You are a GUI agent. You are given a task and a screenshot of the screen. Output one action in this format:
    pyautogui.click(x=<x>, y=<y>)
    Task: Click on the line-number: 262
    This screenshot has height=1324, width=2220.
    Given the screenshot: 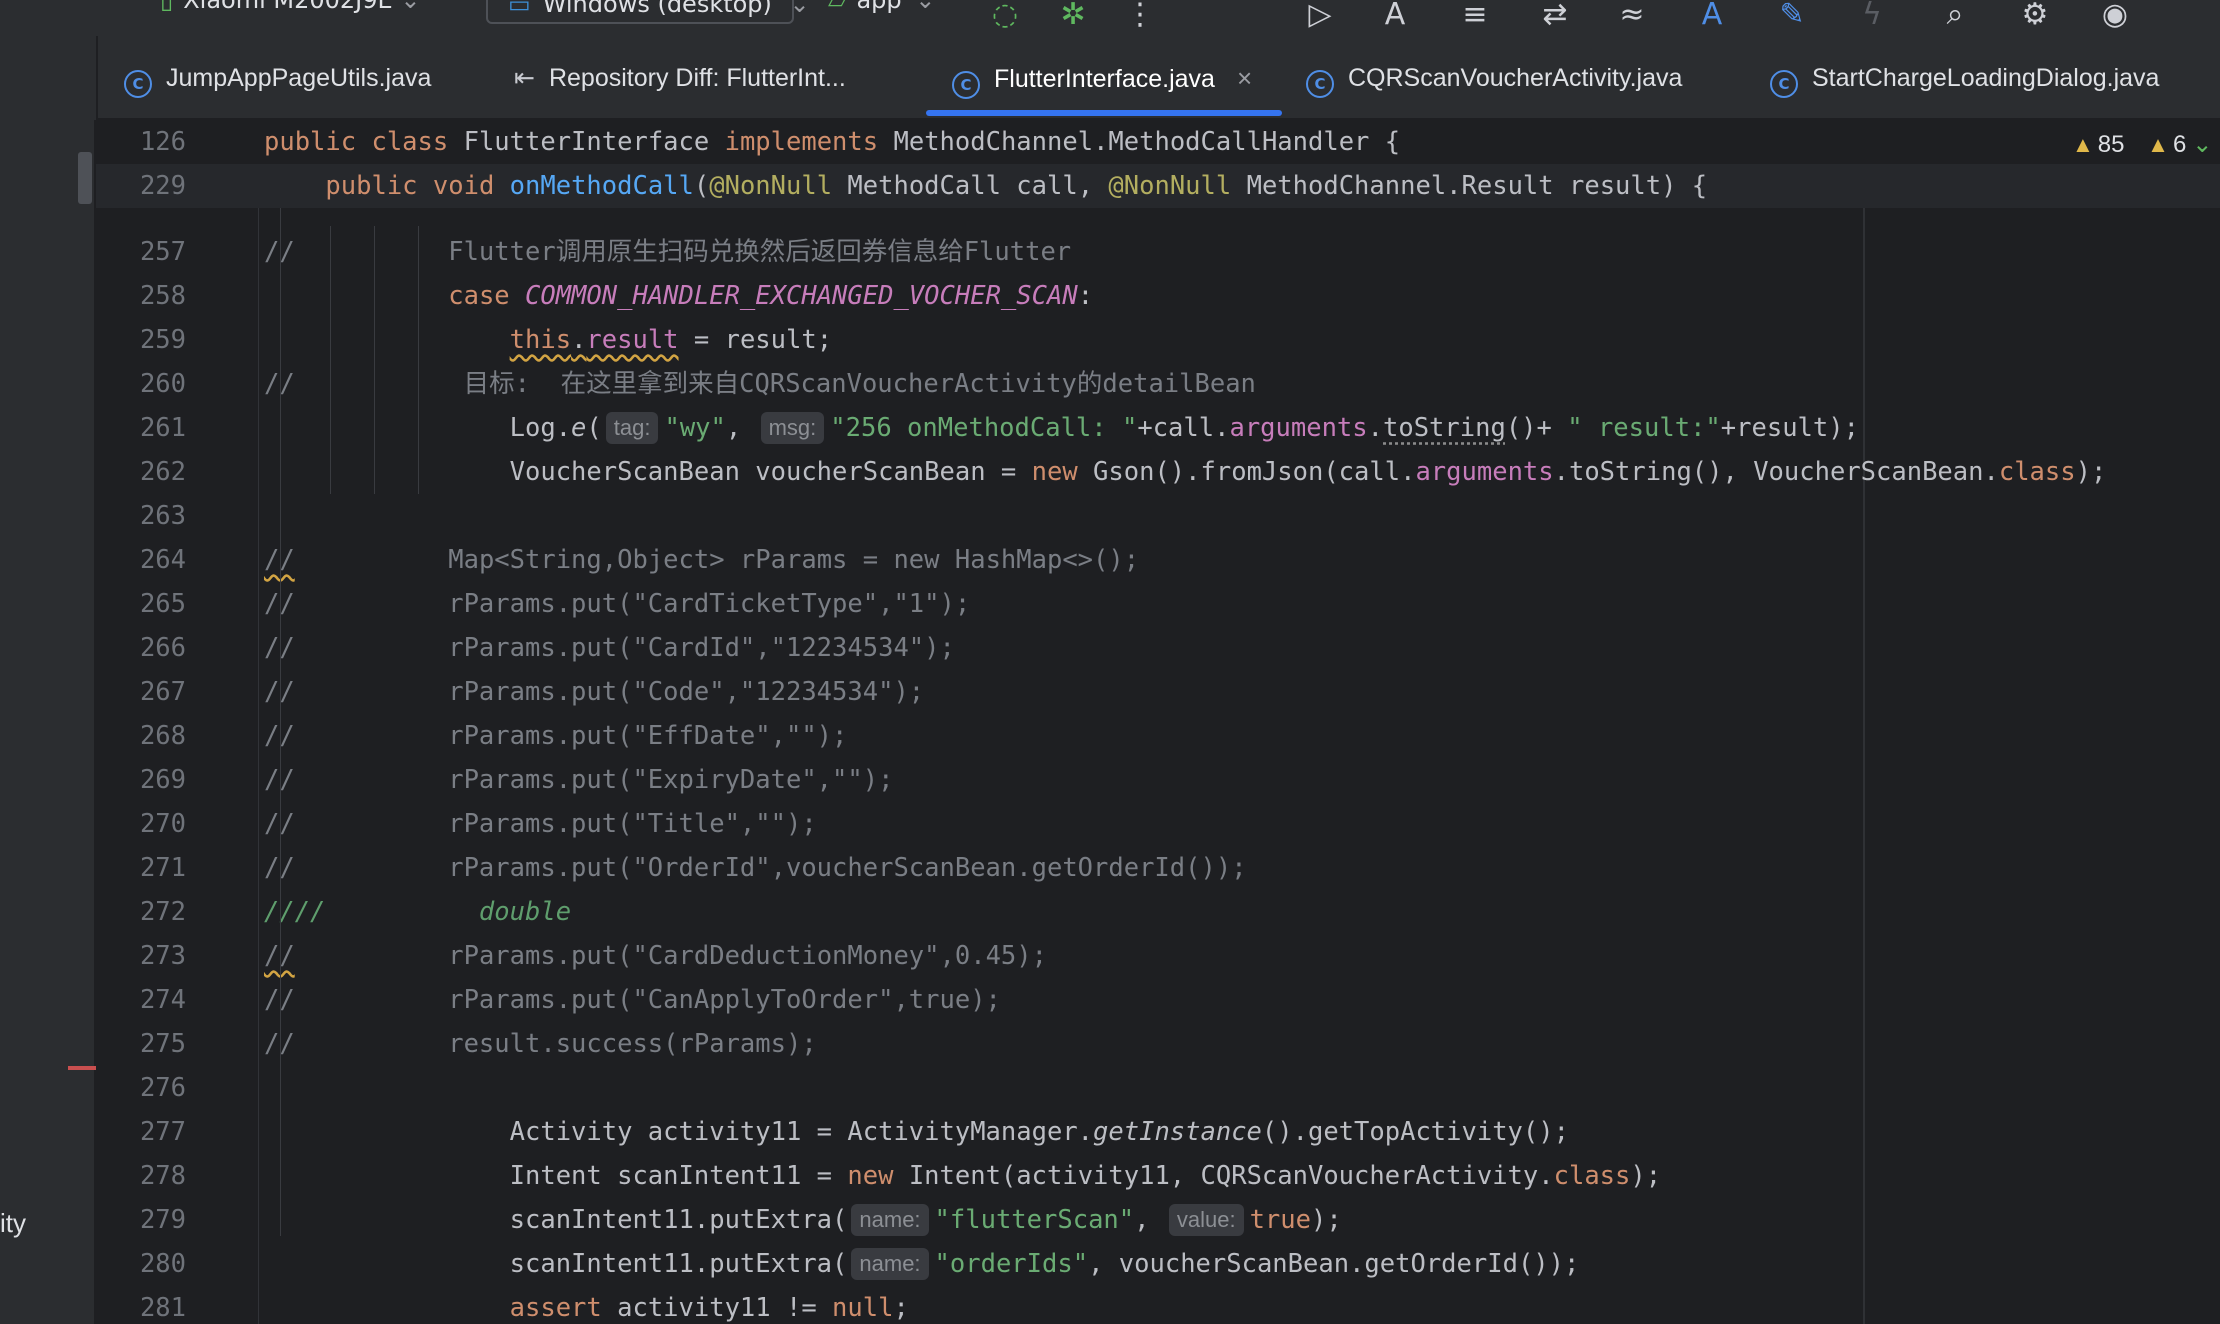 What is the action you would take?
    pyautogui.click(x=141, y=472)
    